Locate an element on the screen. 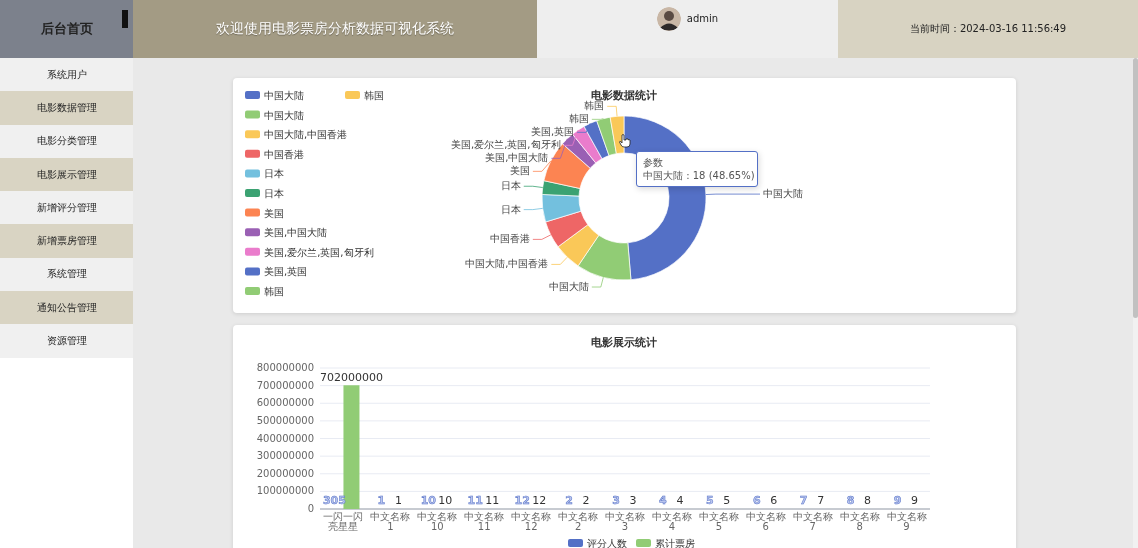 Image resolution: width=1138 pixels, height=548 pixels. sidebar-item: 通知公告管理 is located at coordinates (66, 308).